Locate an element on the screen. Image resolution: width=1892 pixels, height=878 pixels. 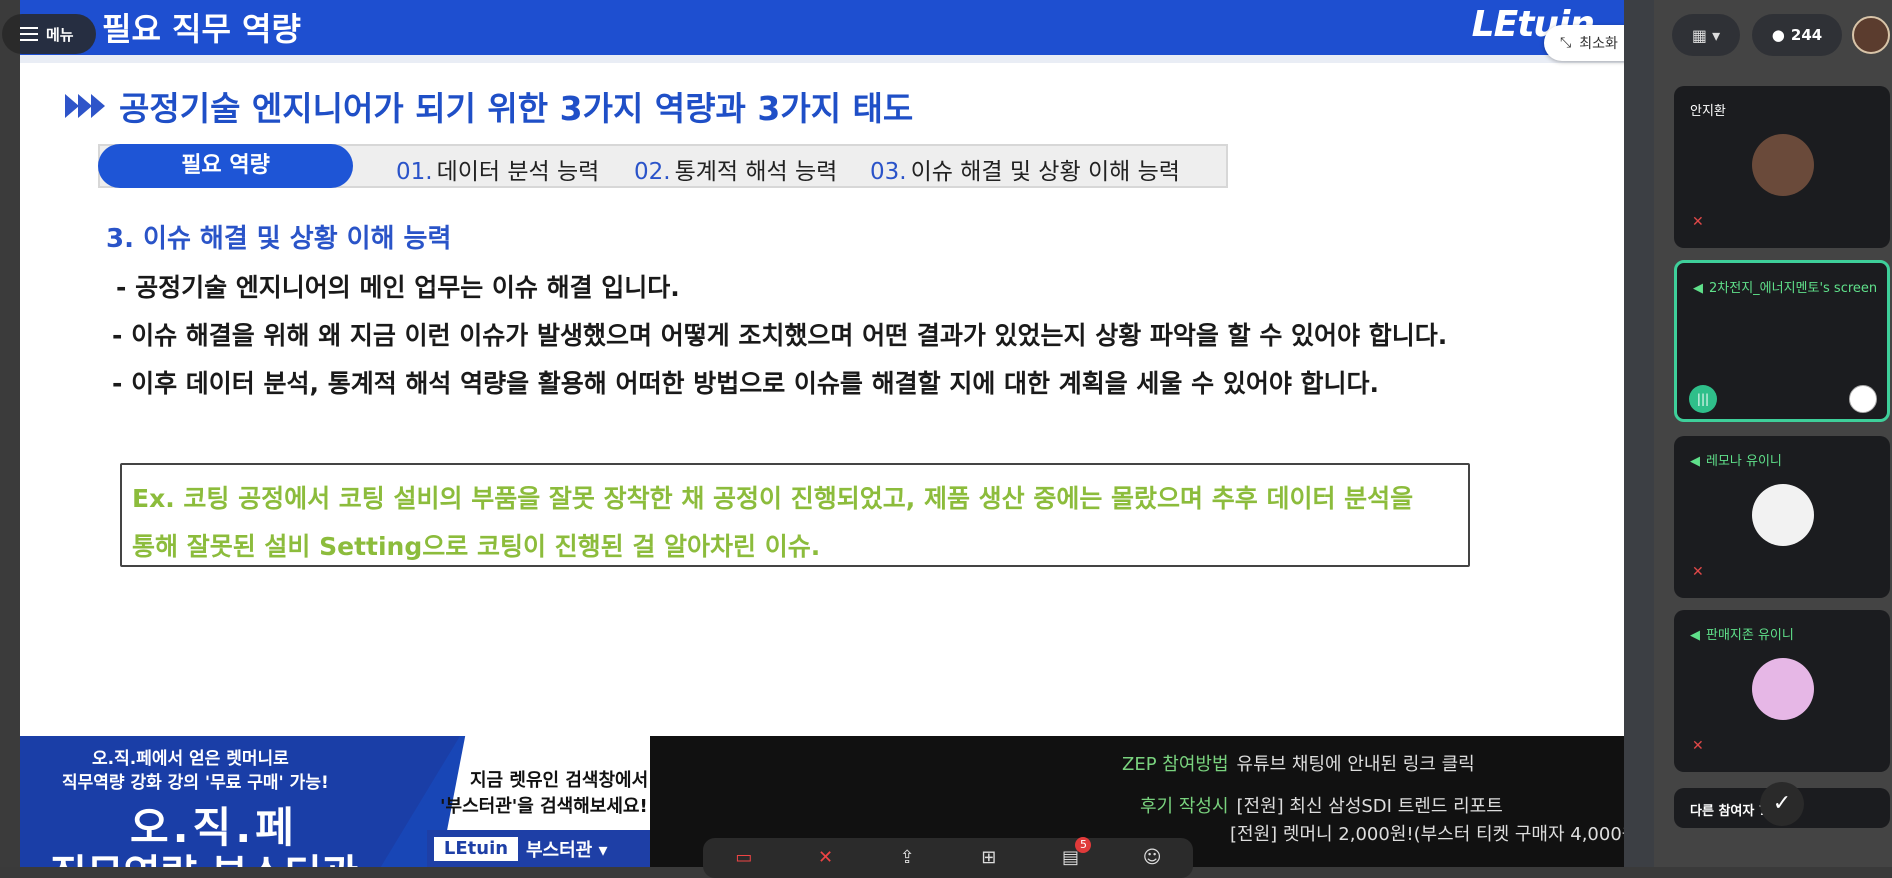
section-title: 공정기술 엔지니어가 되기 위한 3가지 역량과 3가지 태도 is located at coordinates (489, 106).